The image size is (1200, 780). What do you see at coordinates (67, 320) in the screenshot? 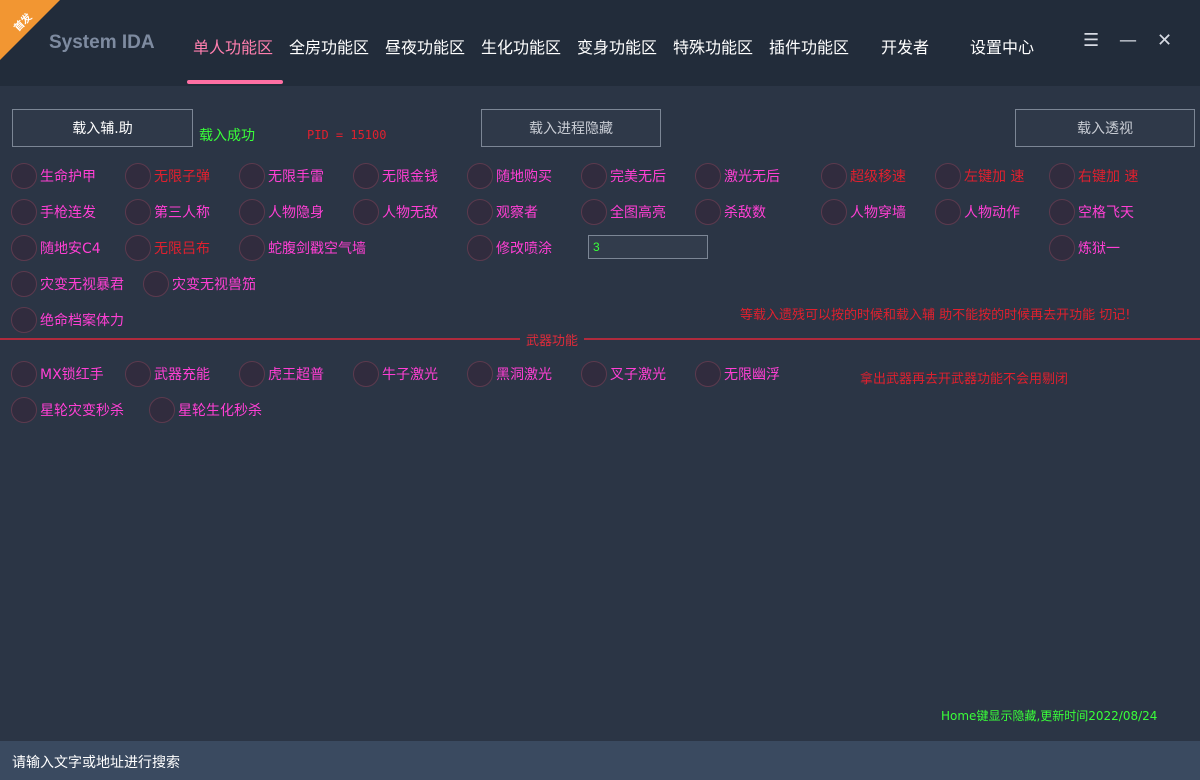
I see `feature-checkbox: 绝命档案体力` at bounding box center [67, 320].